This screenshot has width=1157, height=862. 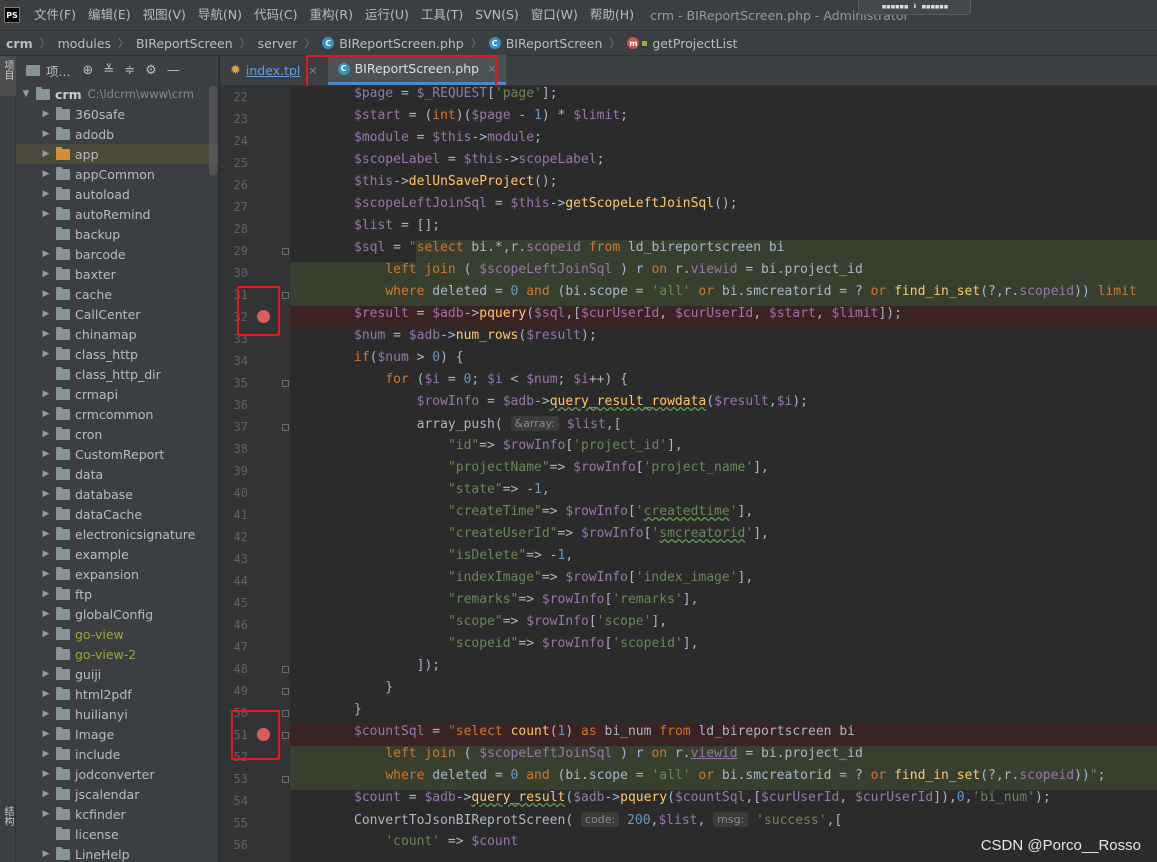 What do you see at coordinates (397, 669) in the screenshot?
I see `code-line: ]);` at bounding box center [397, 669].